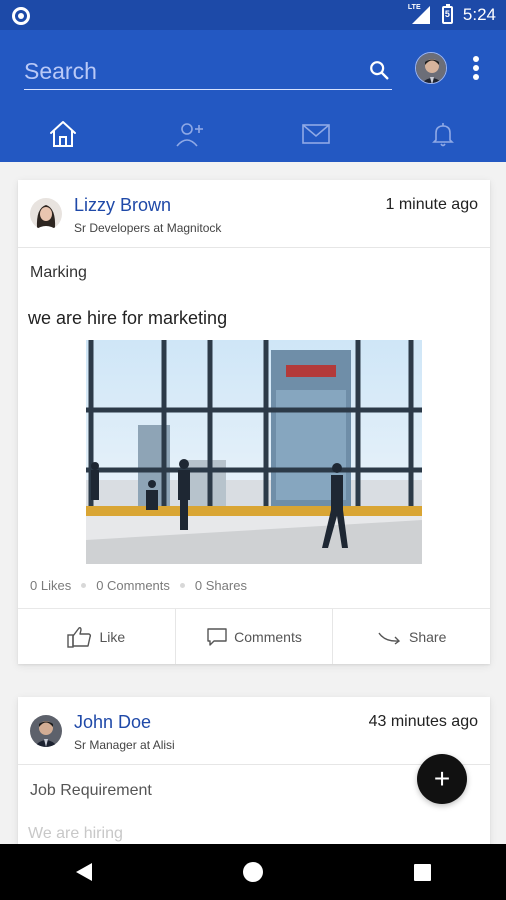 Image resolution: width=506 pixels, height=900 pixels. What do you see at coordinates (75, 833) in the screenshot?
I see `post-text: We are hiring` at bounding box center [75, 833].